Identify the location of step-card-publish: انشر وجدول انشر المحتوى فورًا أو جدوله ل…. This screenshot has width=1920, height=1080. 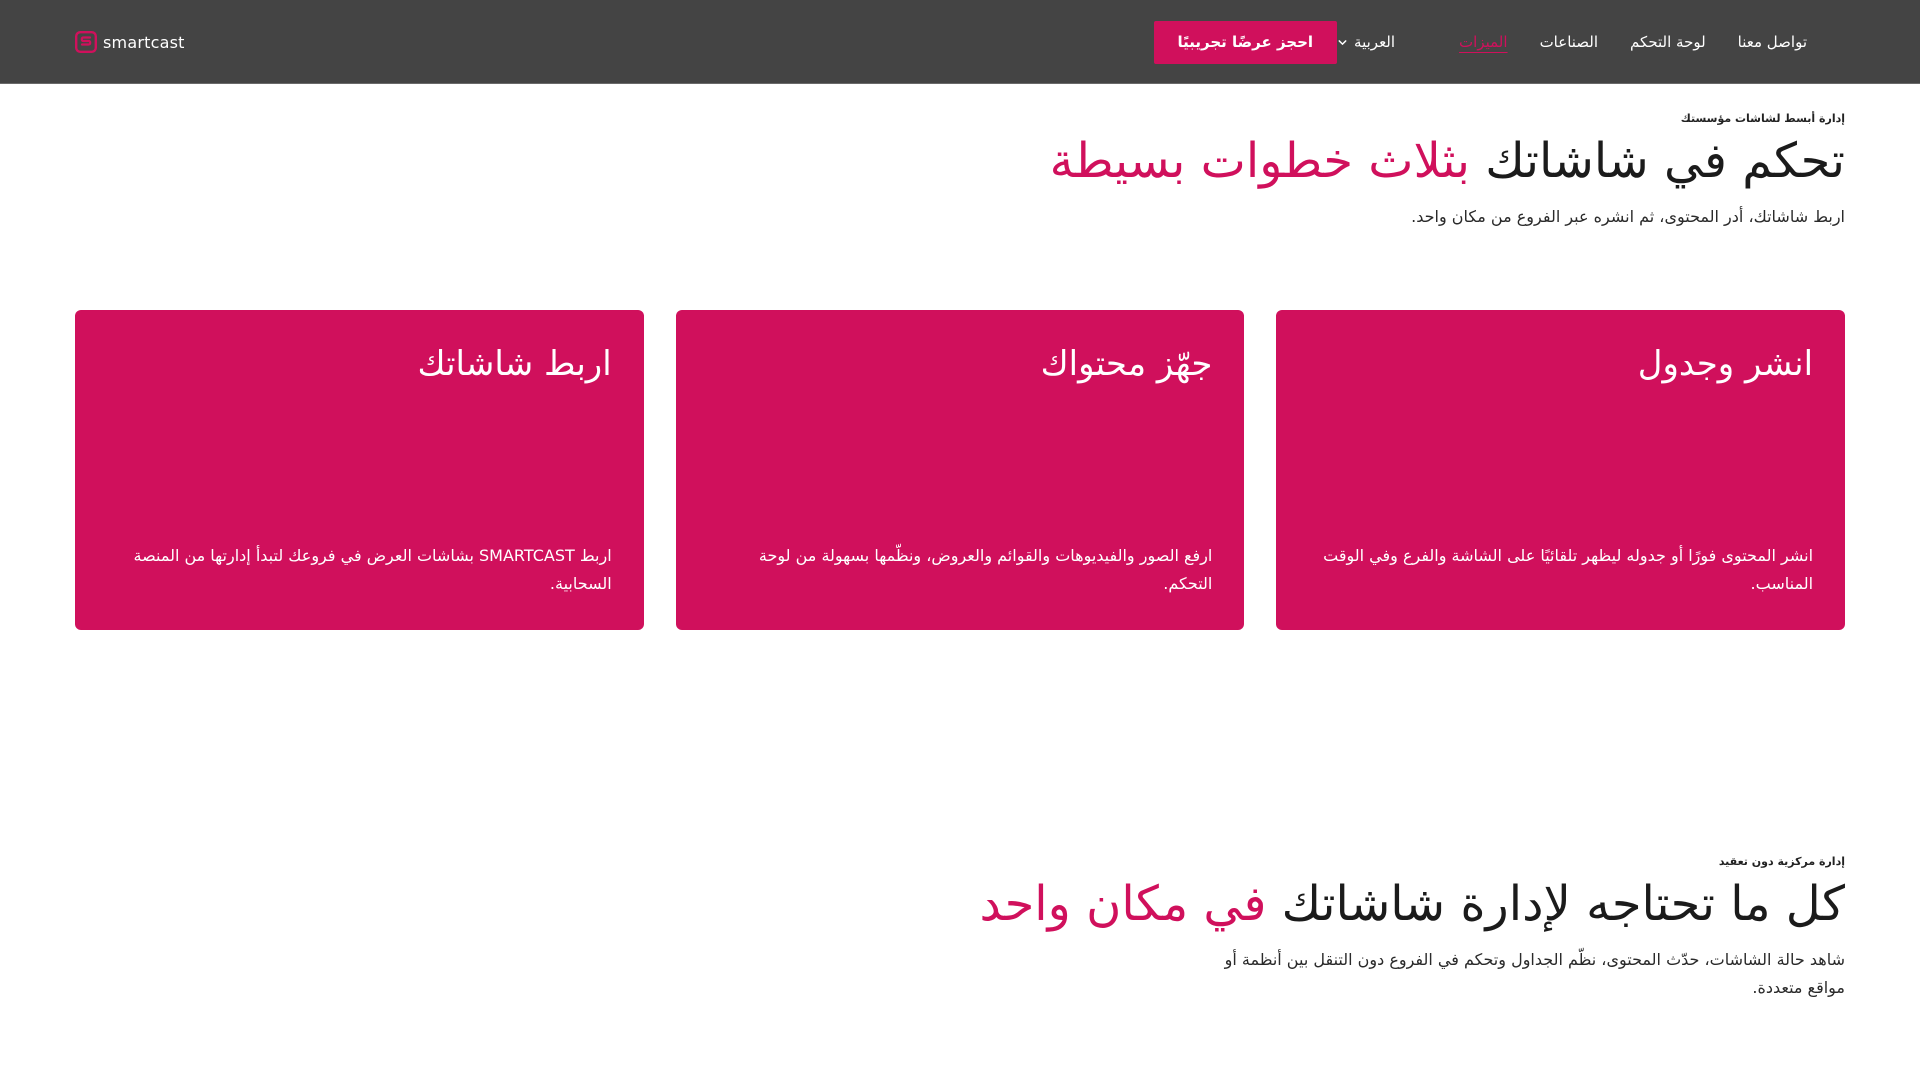
(1561, 470).